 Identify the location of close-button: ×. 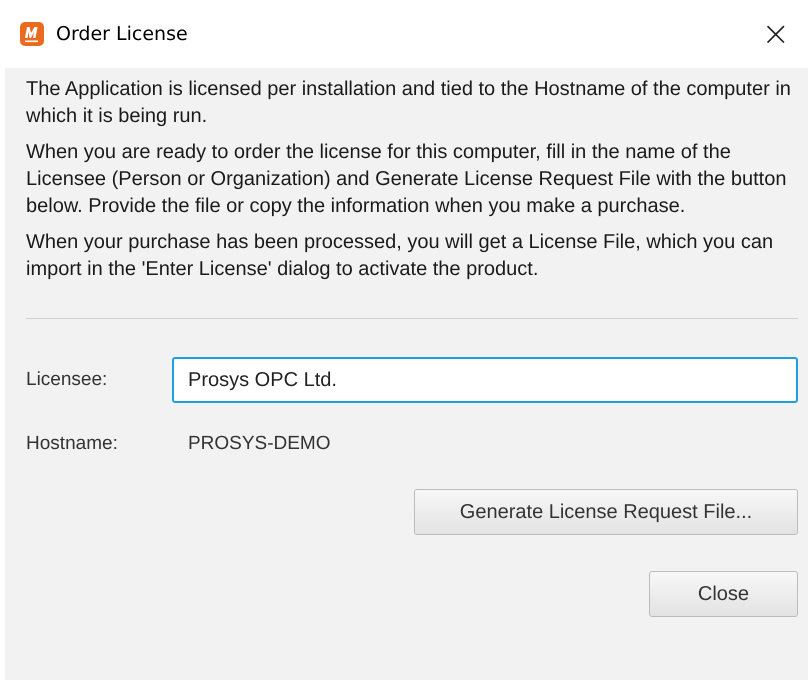
(776, 34).